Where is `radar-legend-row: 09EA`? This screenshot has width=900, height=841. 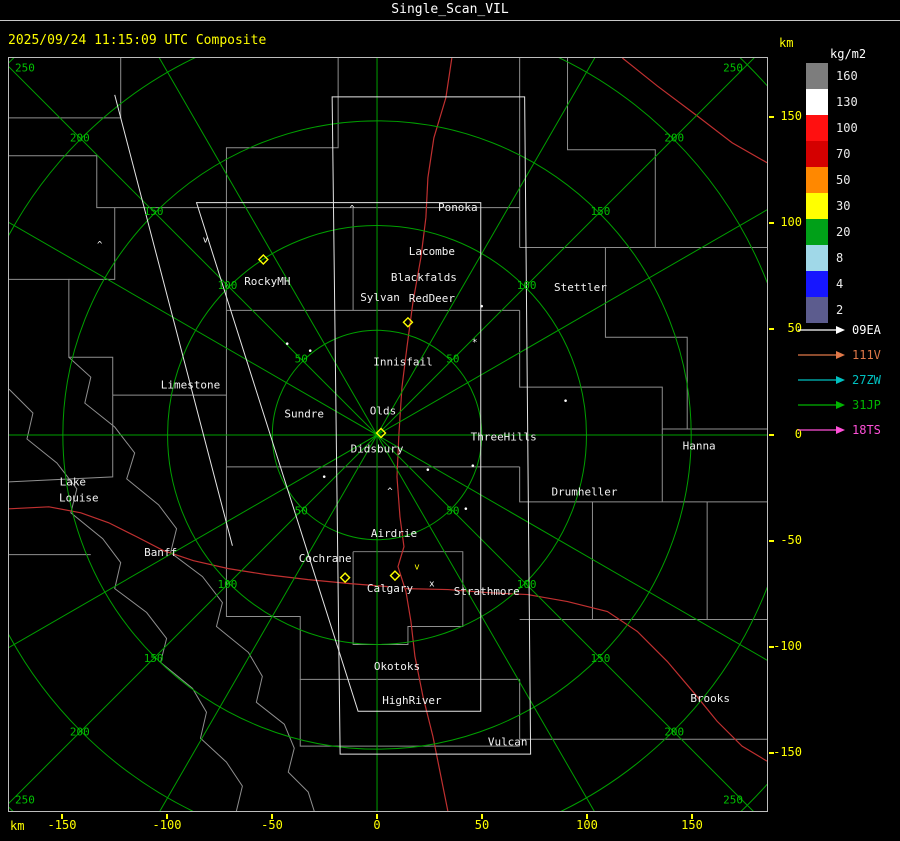 radar-legend-row: 09EA is located at coordinates (839, 329).